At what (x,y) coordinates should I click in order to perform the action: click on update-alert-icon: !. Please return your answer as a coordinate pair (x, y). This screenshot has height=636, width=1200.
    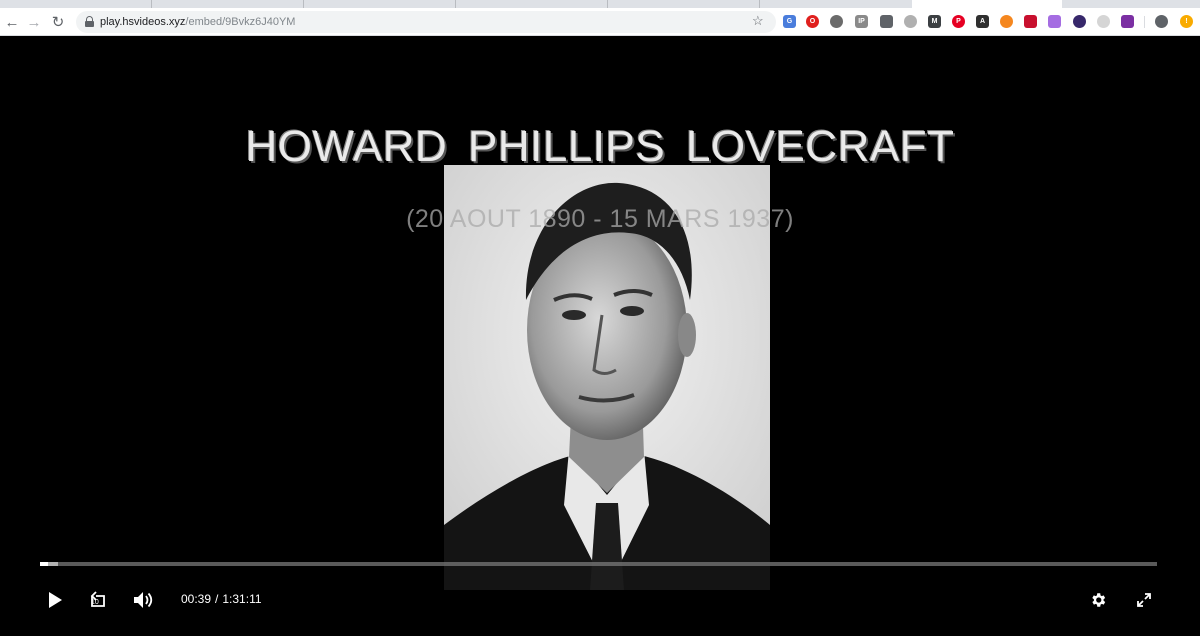
    Looking at the image, I should click on (1186, 21).